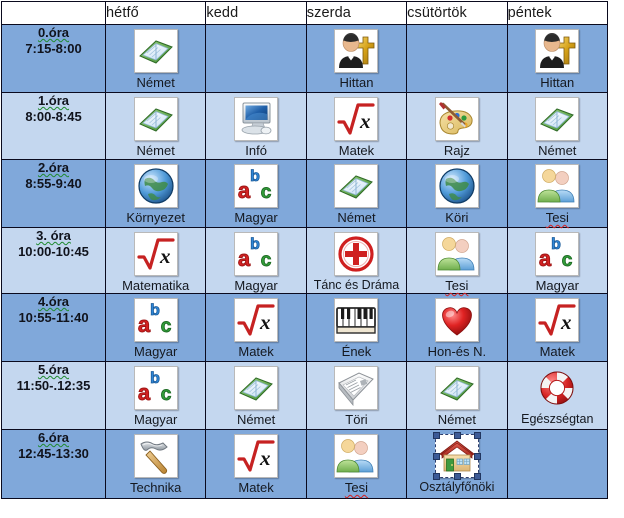 Image resolution: width=624 pixels, height=518 pixels. What do you see at coordinates (256, 217) in the screenshot?
I see `lesson-label: Magyar` at bounding box center [256, 217].